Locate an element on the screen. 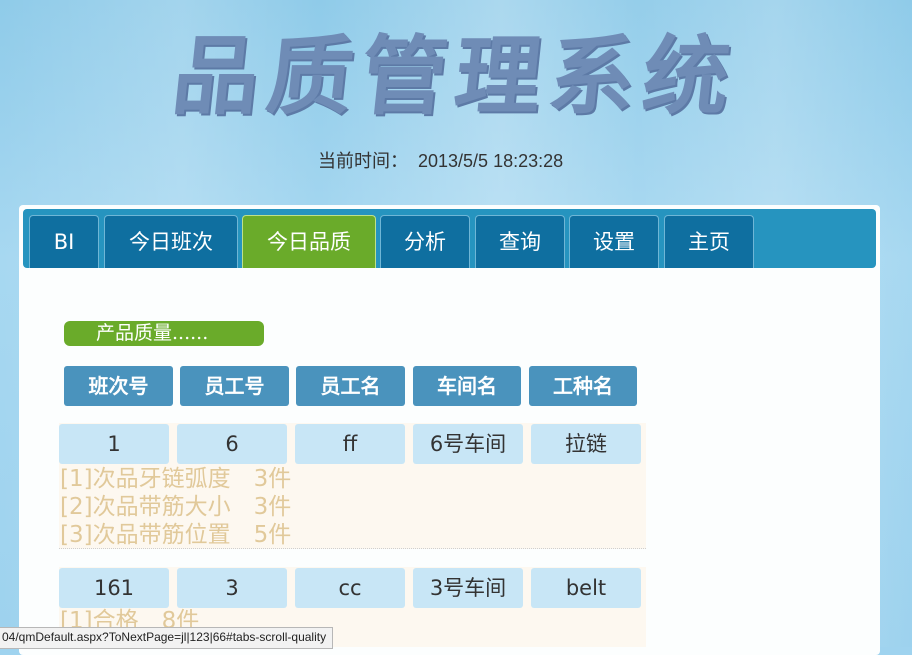 The image size is (912, 655). current-time-label: 当前时间： is located at coordinates (363, 161).